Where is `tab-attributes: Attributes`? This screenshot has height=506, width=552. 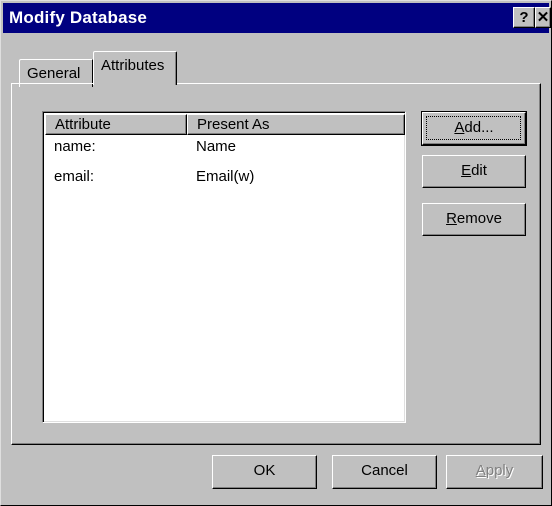
tab-attributes: Attributes is located at coordinates (135, 68).